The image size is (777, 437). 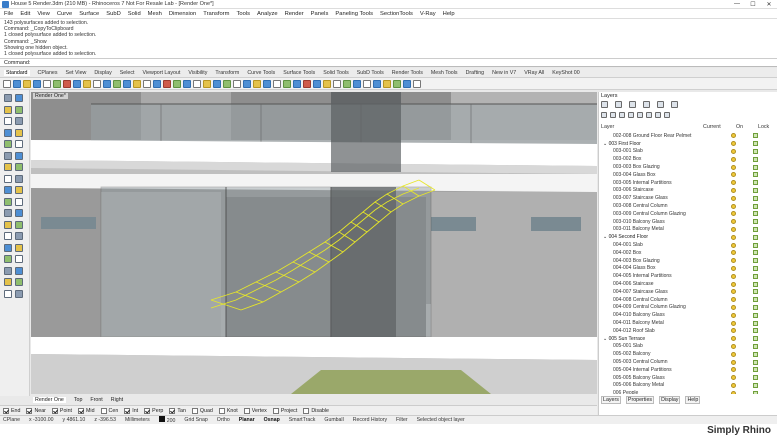 What do you see at coordinates (649, 115) in the screenshot?
I see `filter-icon` at bounding box center [649, 115].